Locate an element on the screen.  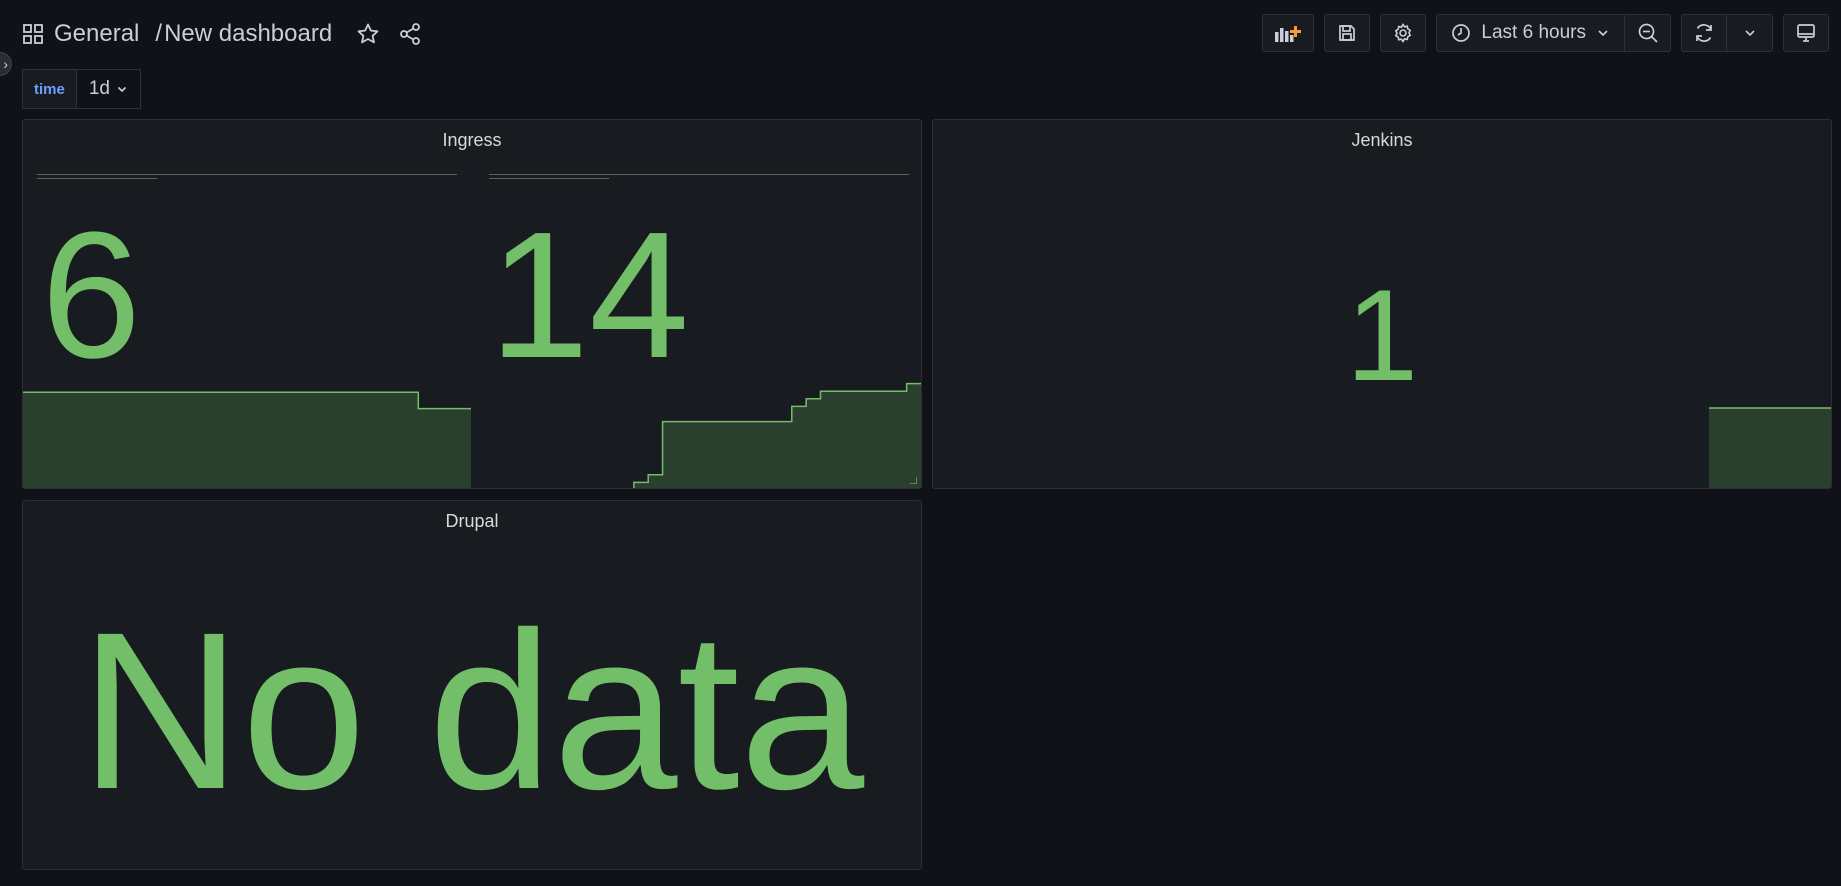
share-button is located at coordinates (410, 34).